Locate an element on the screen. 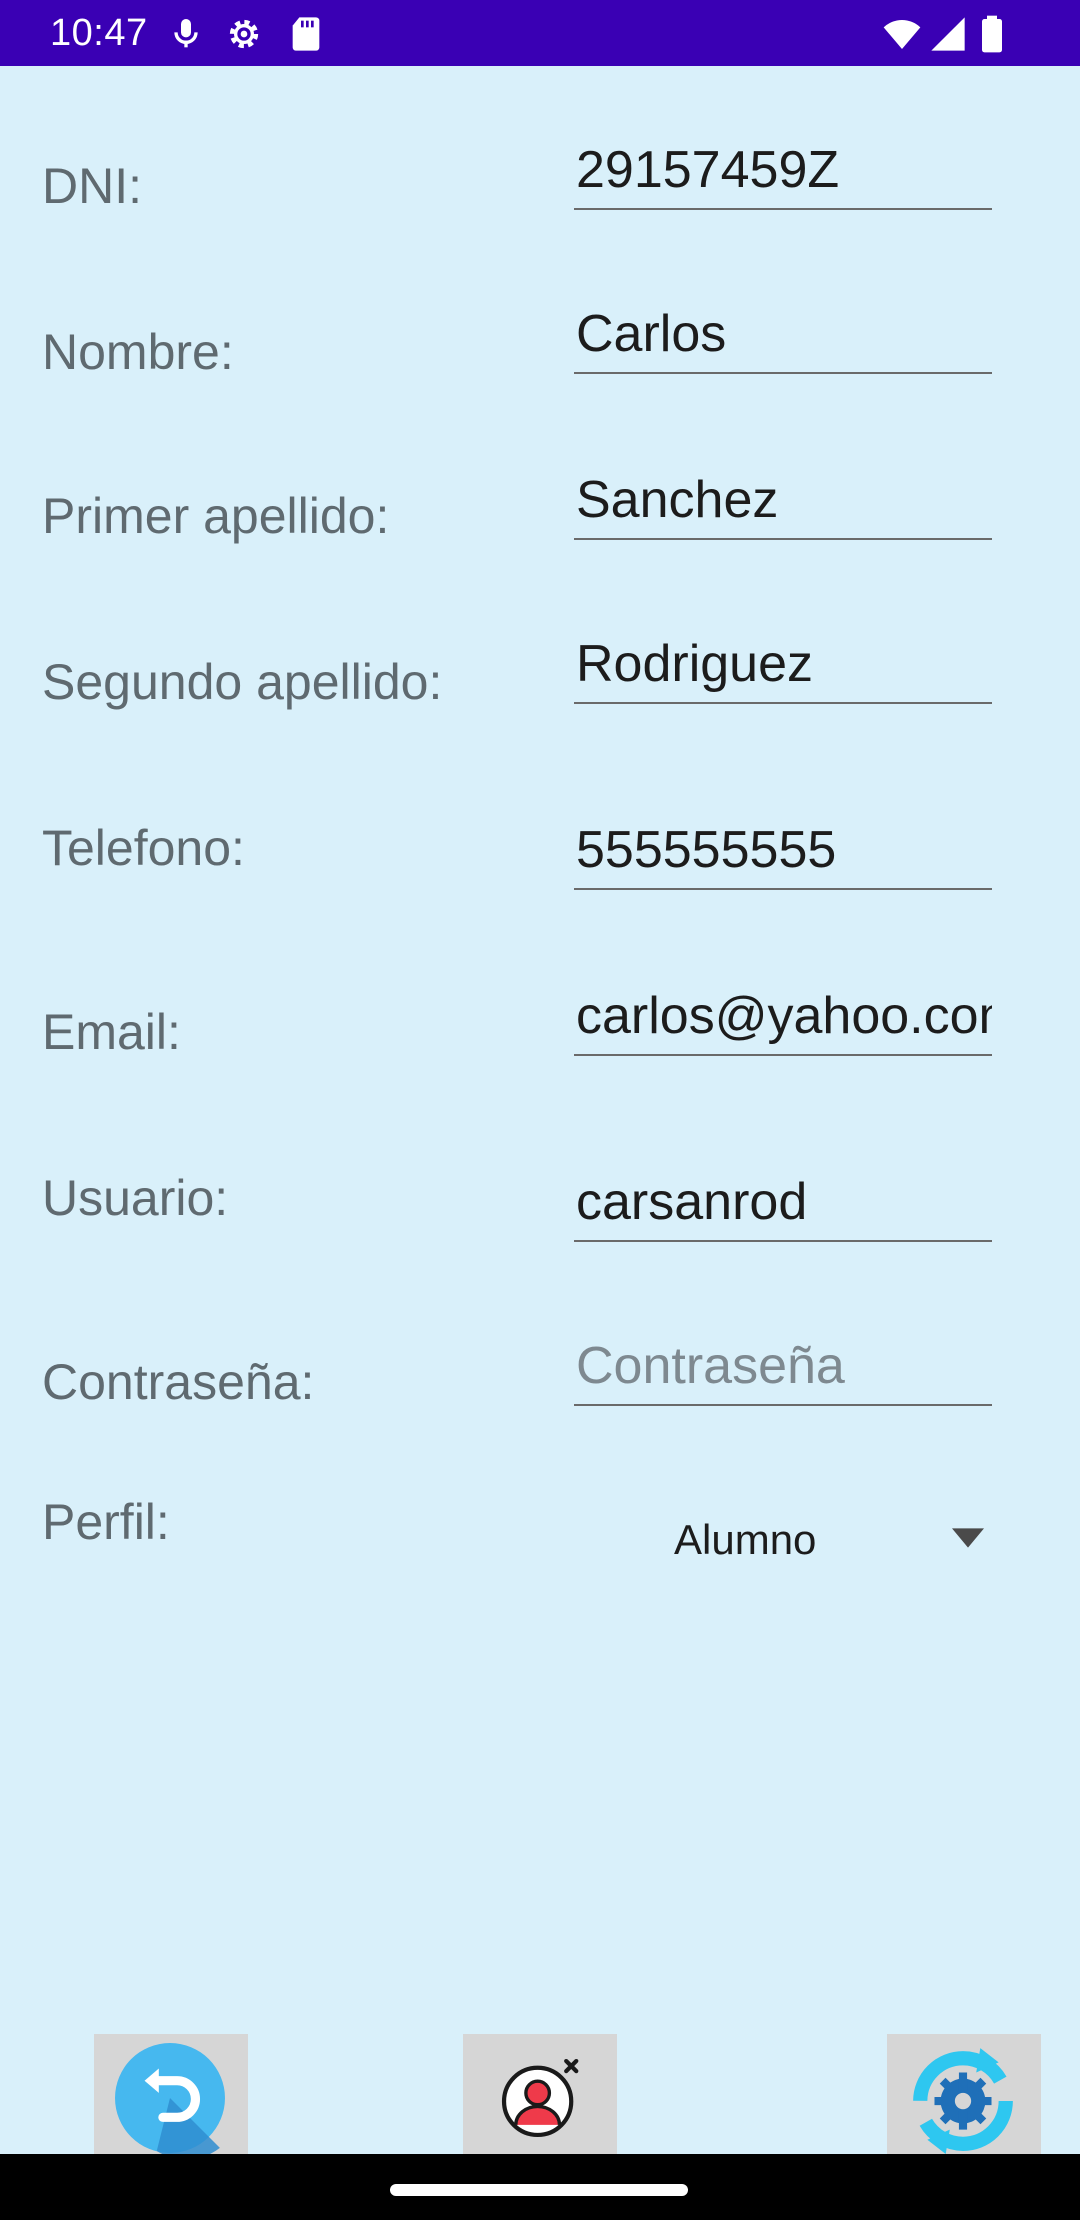 This screenshot has height=2220, width=1080. segundo-apellido-field-container is located at coordinates (783, 666).